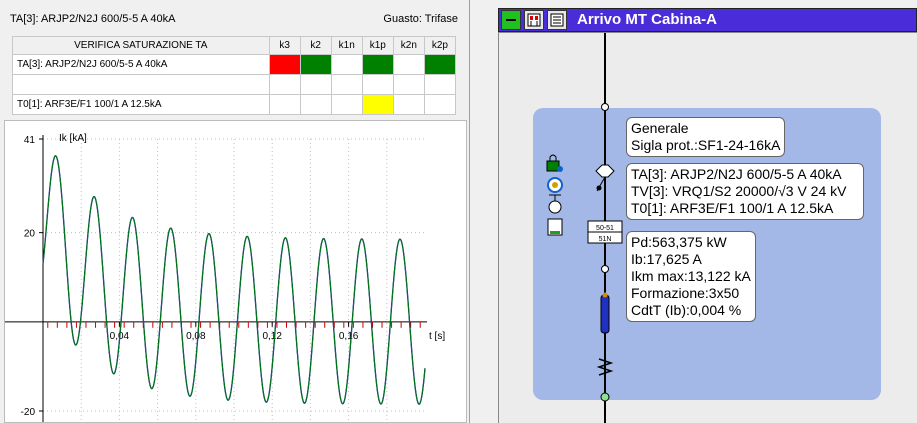  Describe the element at coordinates (73, 138) in the screenshot. I see `y-axis-label: Ik [kA]` at that location.